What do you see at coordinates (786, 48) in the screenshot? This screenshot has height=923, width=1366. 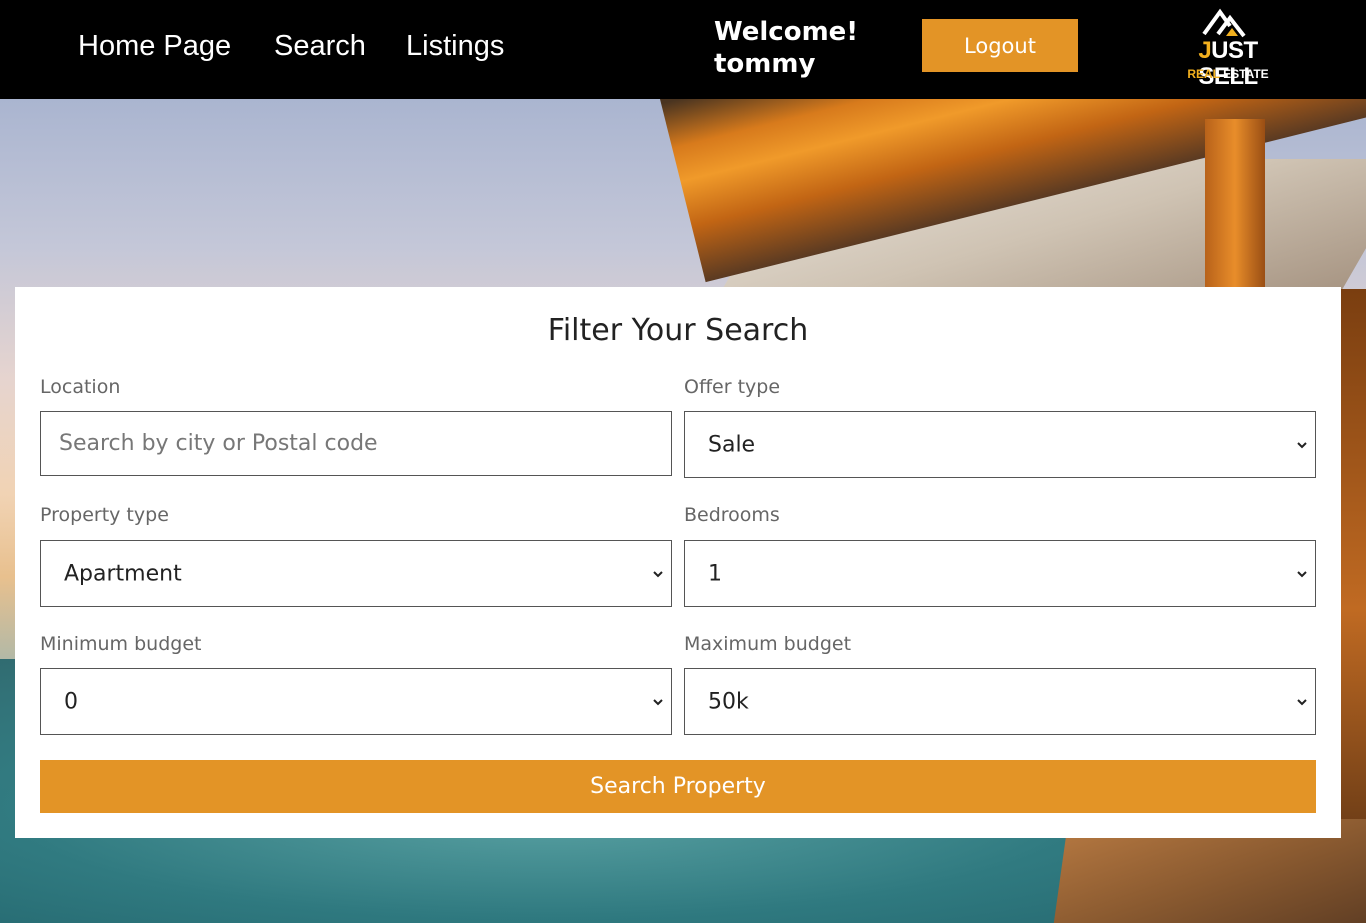 I see `welcome-message: Welcome! tommy` at bounding box center [786, 48].